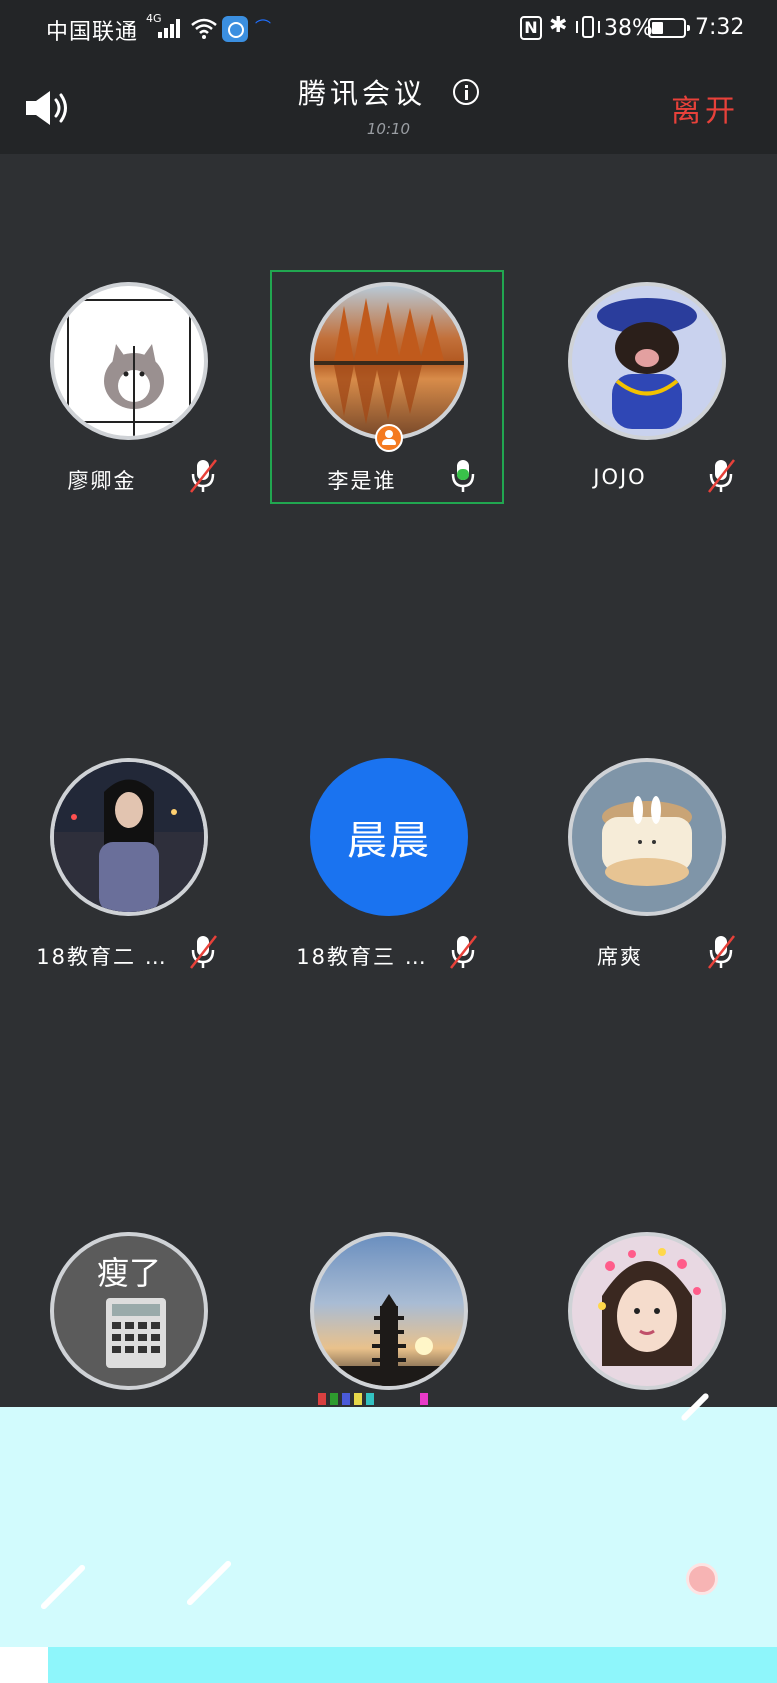 The width and height of the screenshot is (777, 1683). Describe the element at coordinates (389, 438) in the screenshot. I see `host-badge-icon` at that location.